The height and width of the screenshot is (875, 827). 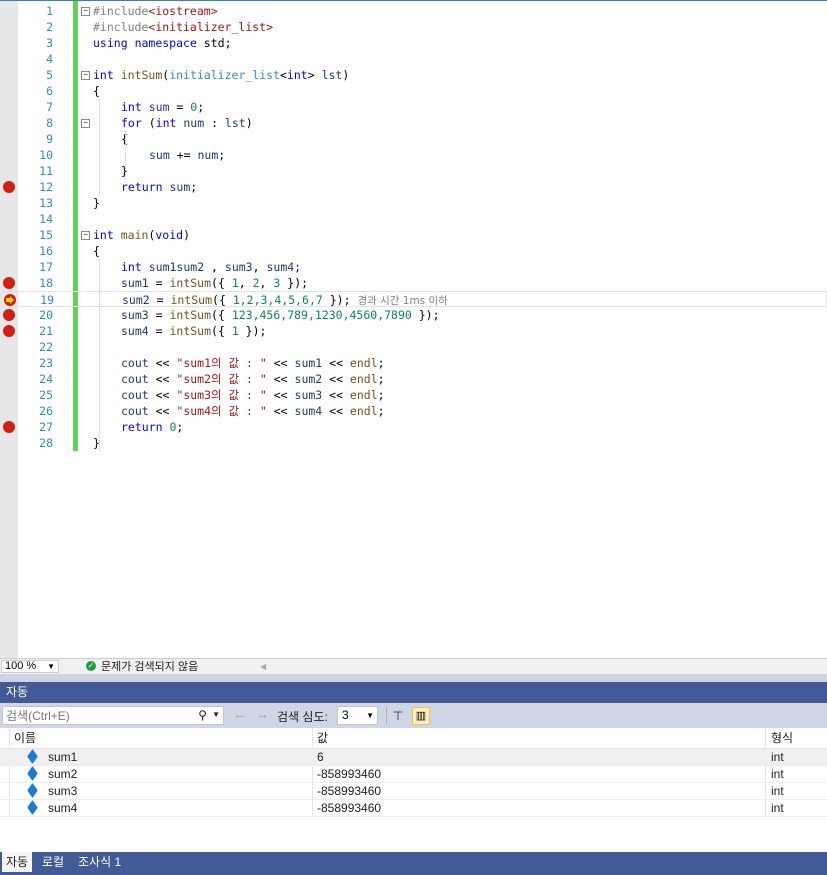 I want to click on code-token: lst, so click(x=332, y=75).